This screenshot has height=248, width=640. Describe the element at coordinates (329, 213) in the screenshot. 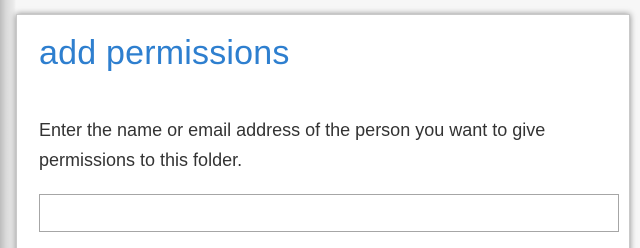

I see `person-name-or-email-input` at that location.